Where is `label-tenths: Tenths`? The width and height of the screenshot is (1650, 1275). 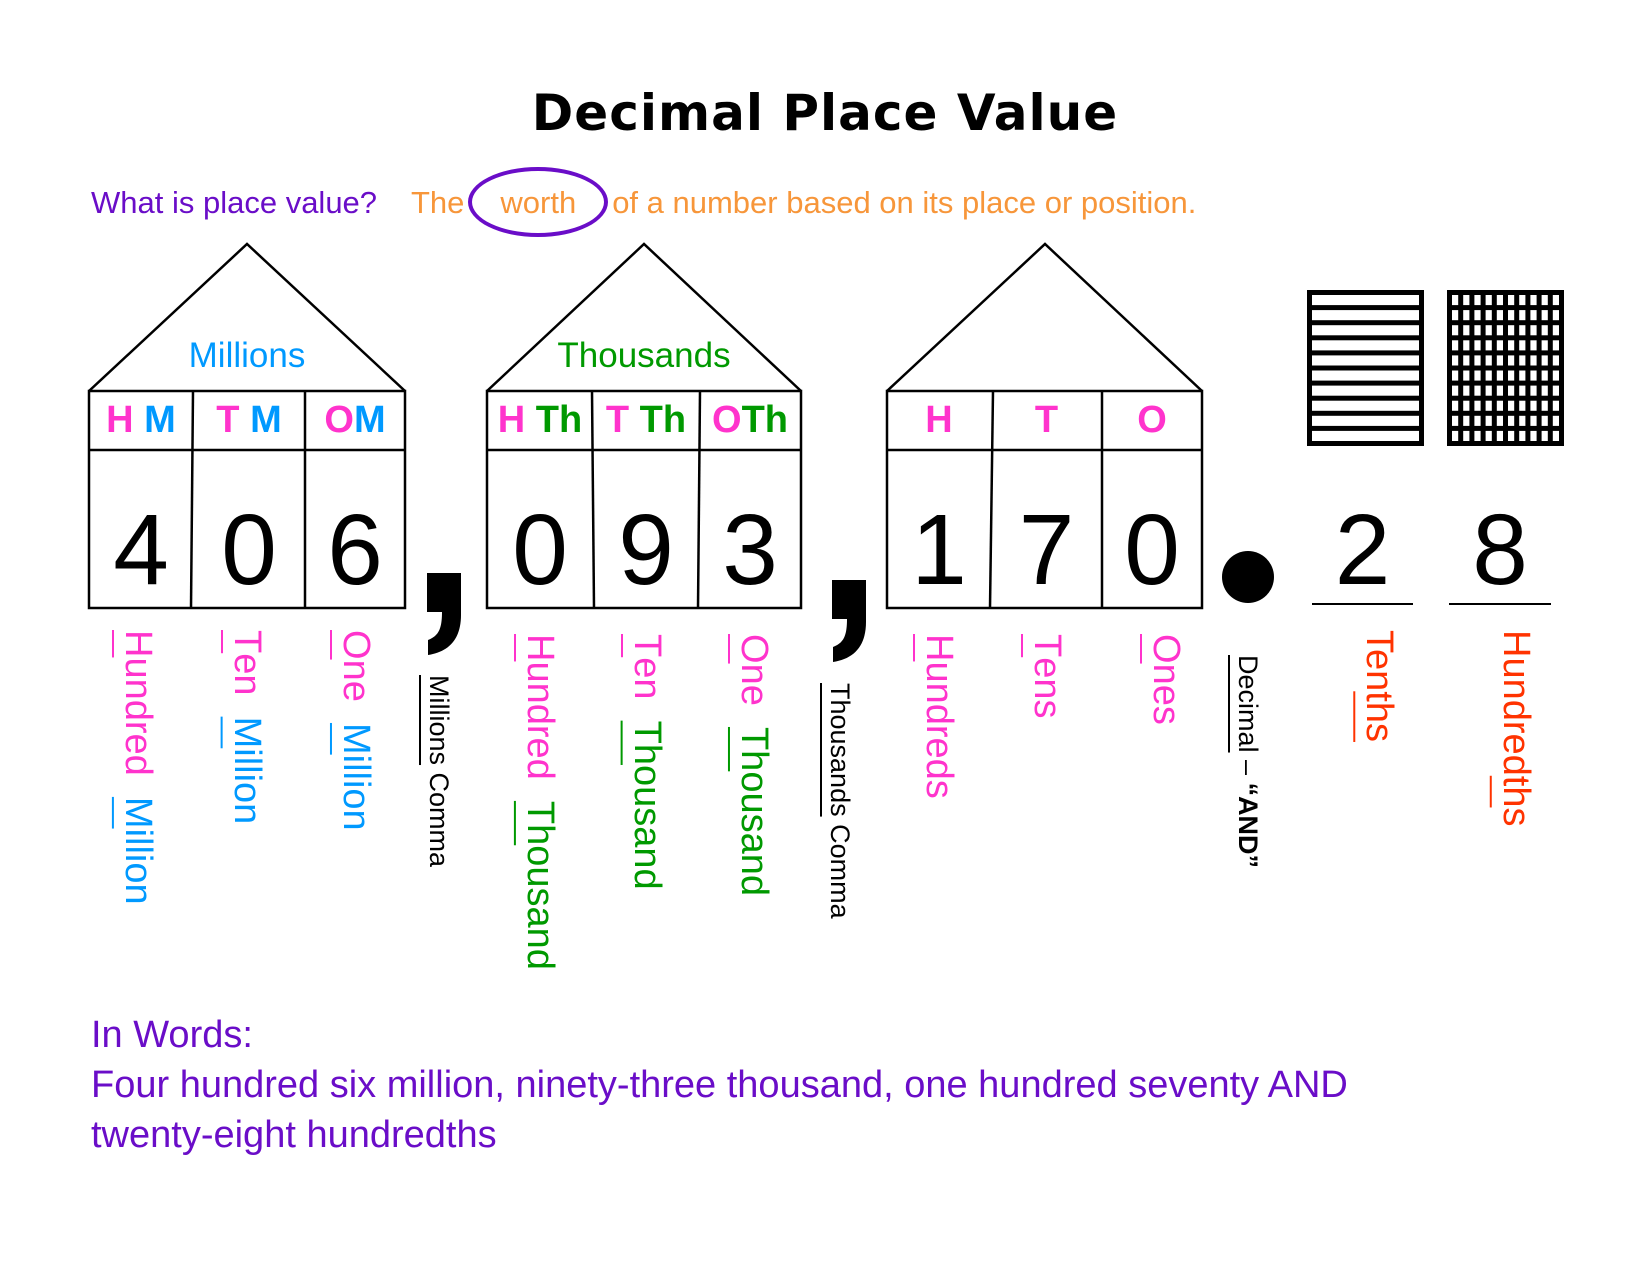
label-tenths: Tenths is located at coordinates (1379, 686).